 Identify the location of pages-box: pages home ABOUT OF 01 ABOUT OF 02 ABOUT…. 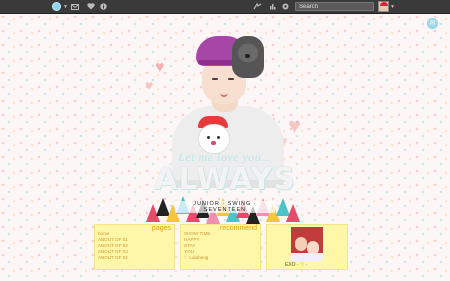
(134, 247).